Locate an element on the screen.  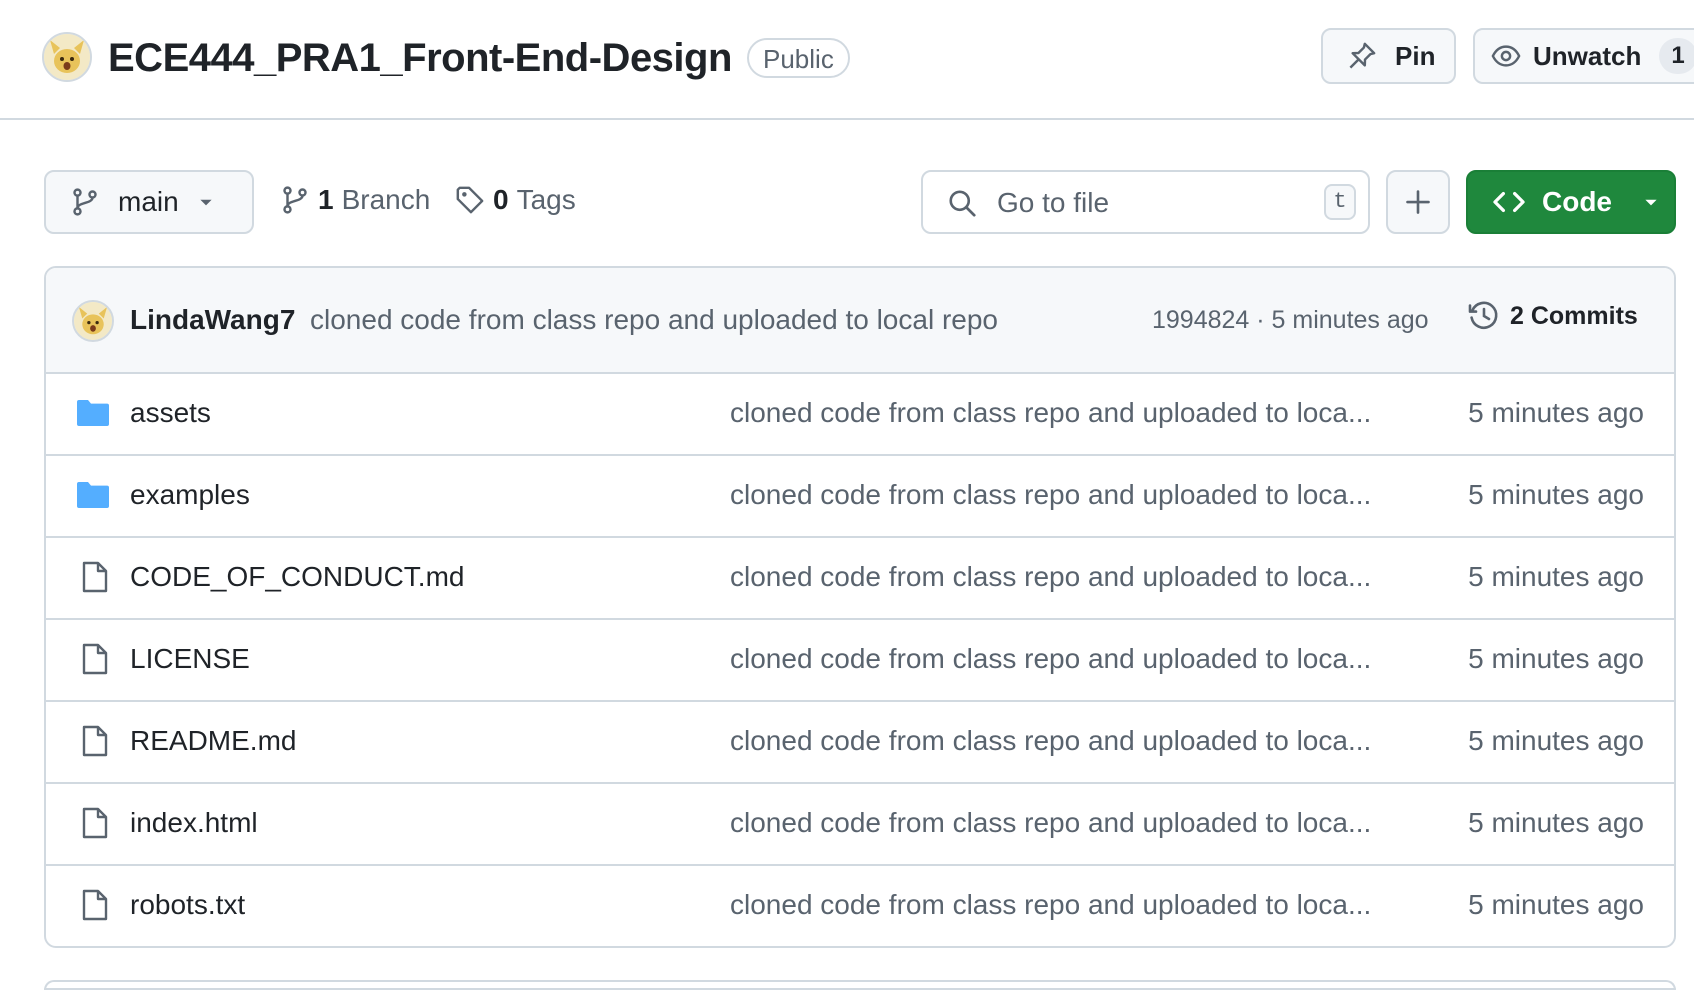
unwatch-label: Unwatch is located at coordinates (1587, 55).